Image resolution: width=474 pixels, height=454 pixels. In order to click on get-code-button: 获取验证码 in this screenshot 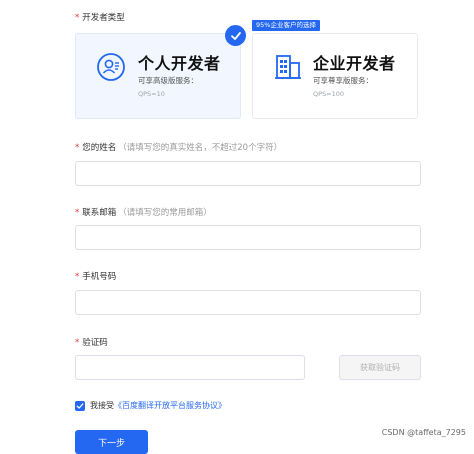, I will do `click(380, 367)`.